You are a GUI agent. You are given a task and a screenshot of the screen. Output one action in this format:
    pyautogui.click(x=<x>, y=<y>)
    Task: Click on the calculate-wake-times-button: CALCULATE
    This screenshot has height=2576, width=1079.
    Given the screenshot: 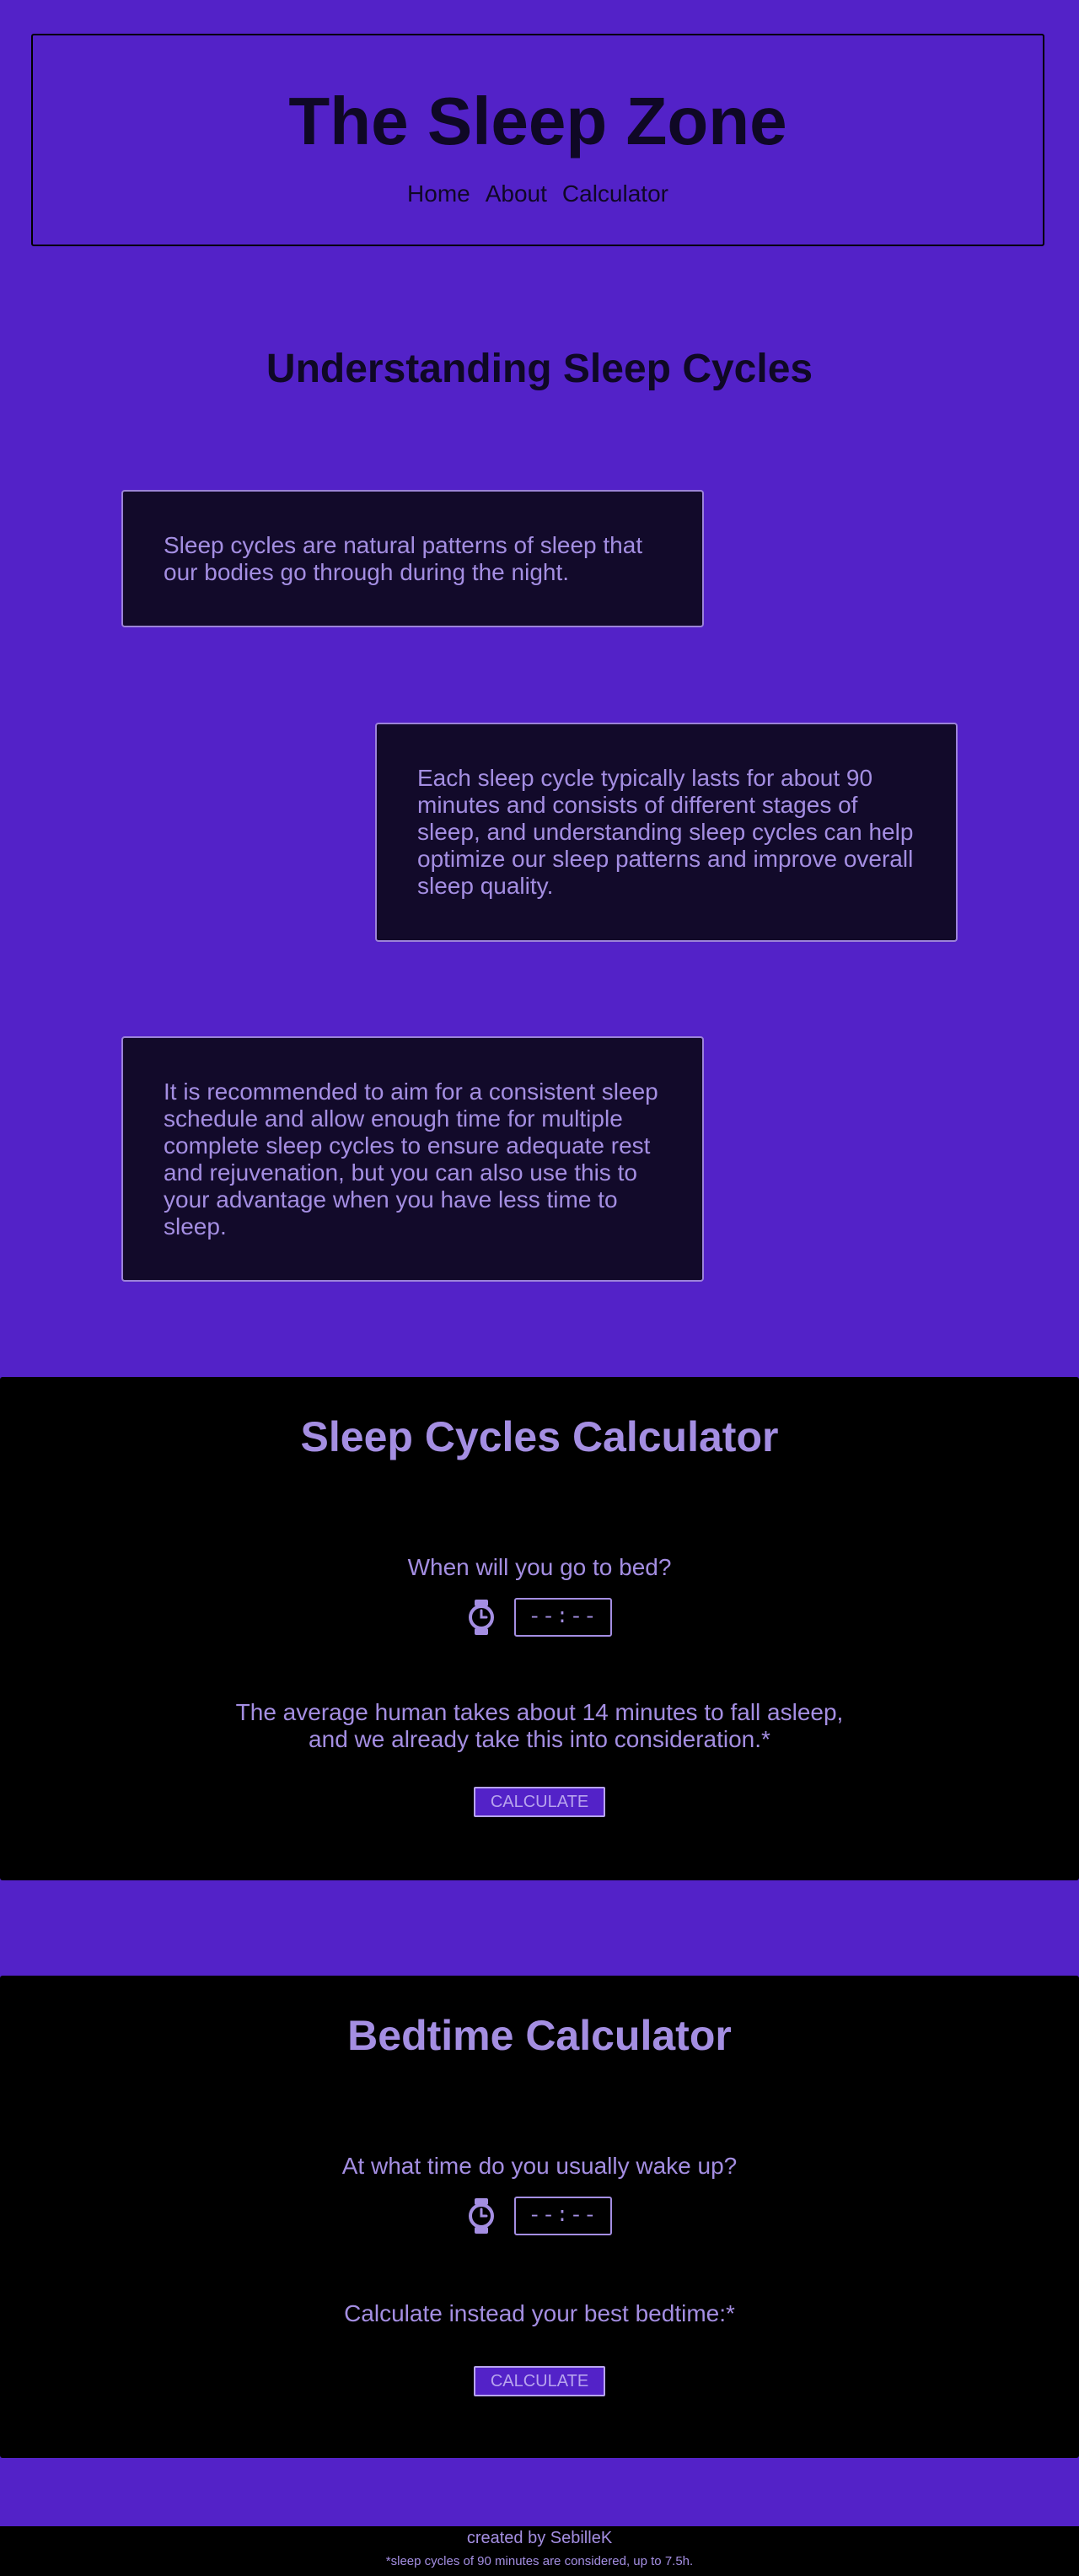 What is the action you would take?
    pyautogui.click(x=539, y=1802)
    